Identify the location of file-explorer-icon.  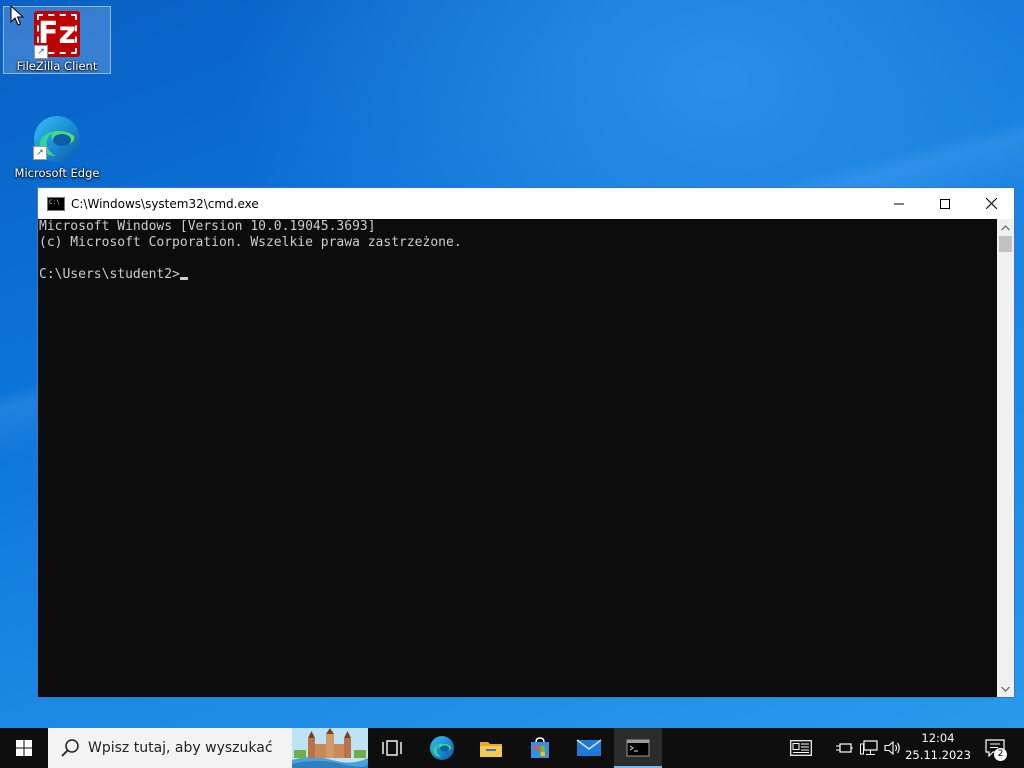
(491, 749).